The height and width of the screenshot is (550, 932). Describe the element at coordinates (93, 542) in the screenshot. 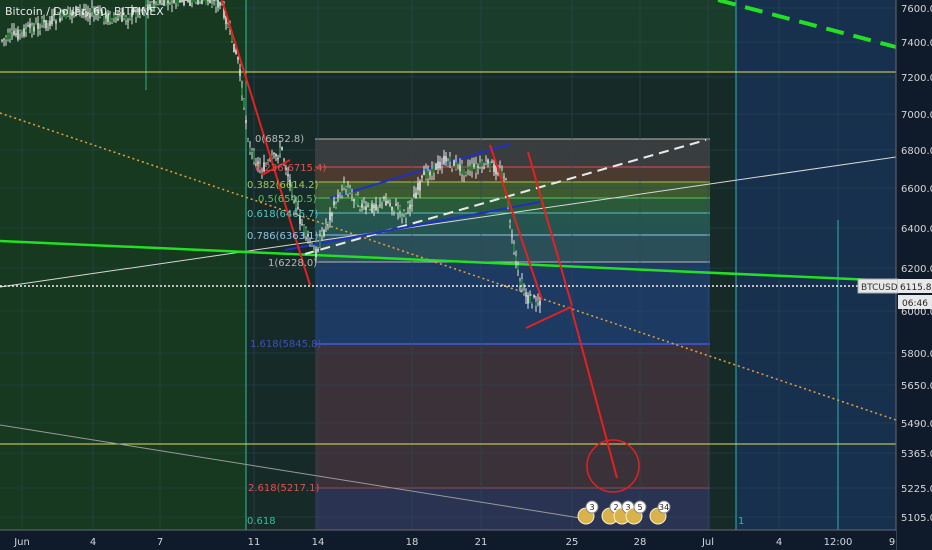

I see `x-tick-label: 4` at that location.